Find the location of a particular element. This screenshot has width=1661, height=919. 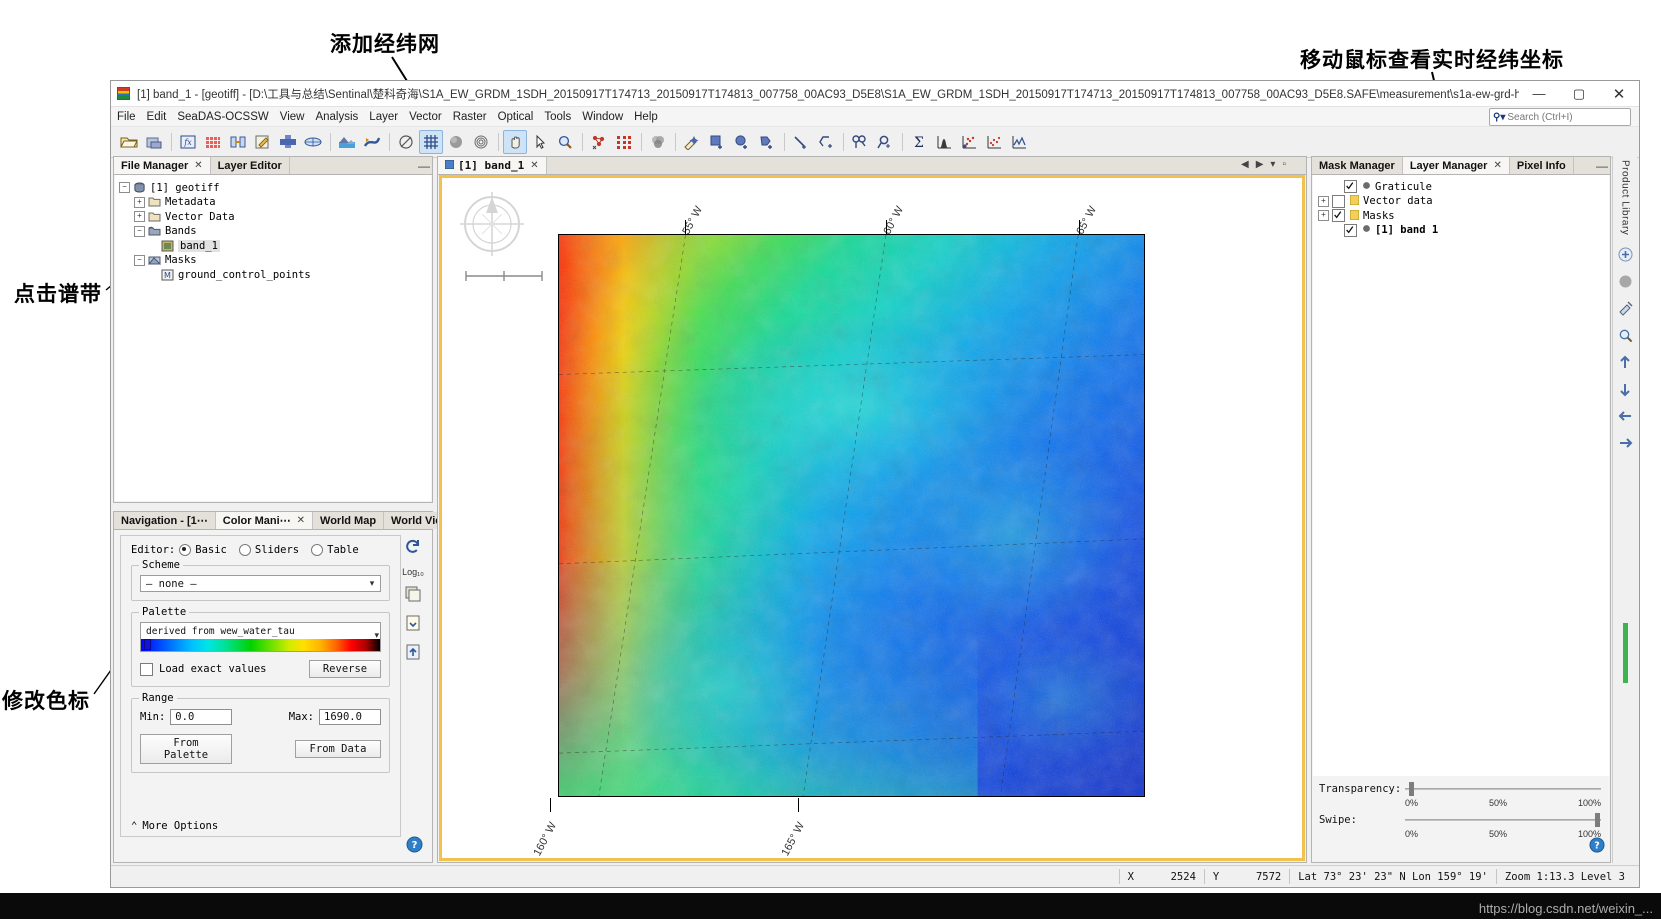

pin-manager-icon is located at coordinates (860, 142).